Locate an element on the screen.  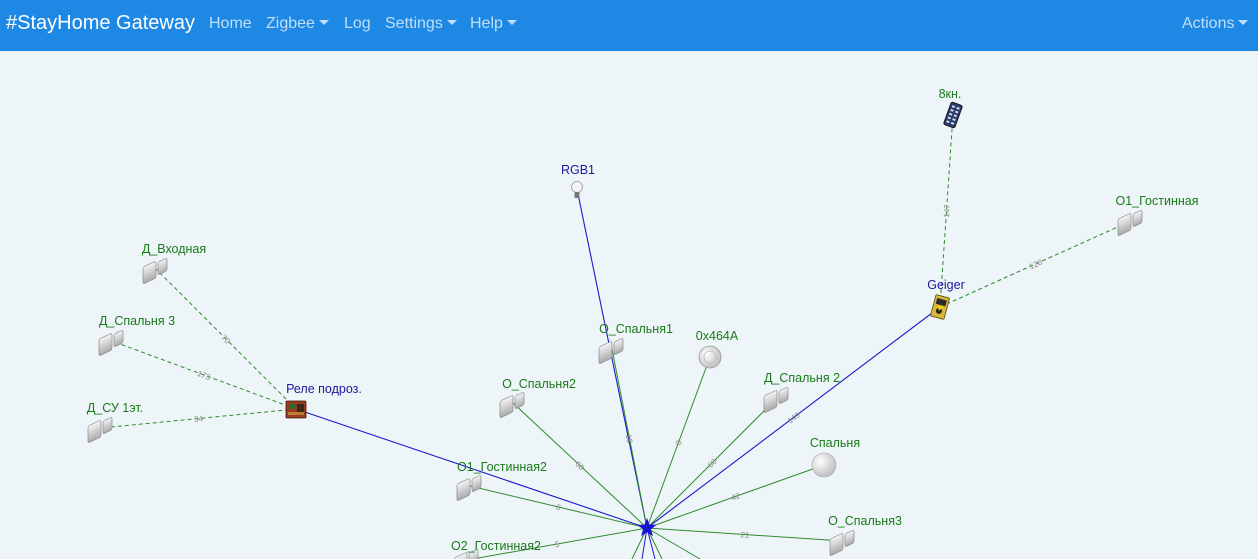
nav-log-label: Log is located at coordinates (357, 23).